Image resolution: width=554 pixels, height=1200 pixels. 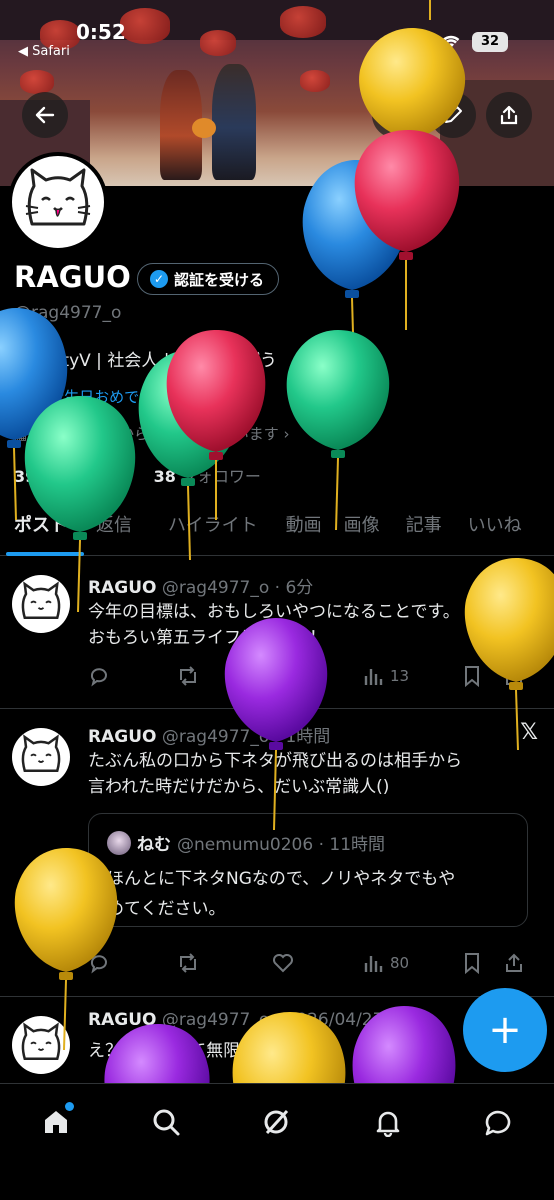 What do you see at coordinates (373, 964) in the screenshot?
I see `bar-chart-icon` at bounding box center [373, 964].